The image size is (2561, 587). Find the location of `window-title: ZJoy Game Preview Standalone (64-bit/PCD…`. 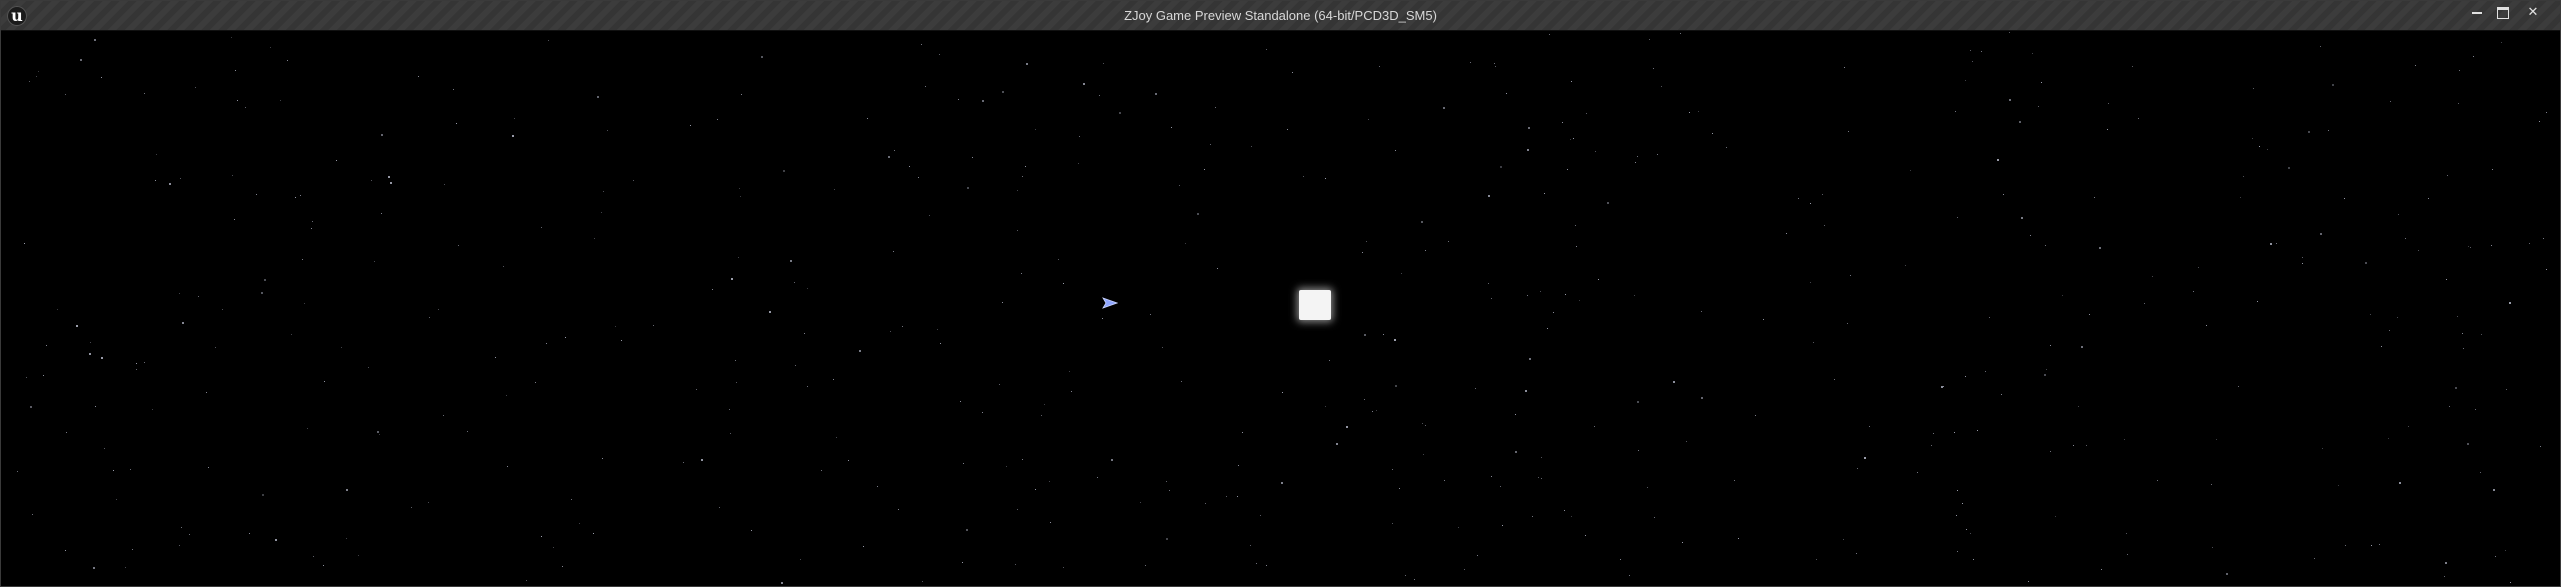

window-title: ZJoy Game Preview Standalone (64-bit/PCD… is located at coordinates (1280, 15).